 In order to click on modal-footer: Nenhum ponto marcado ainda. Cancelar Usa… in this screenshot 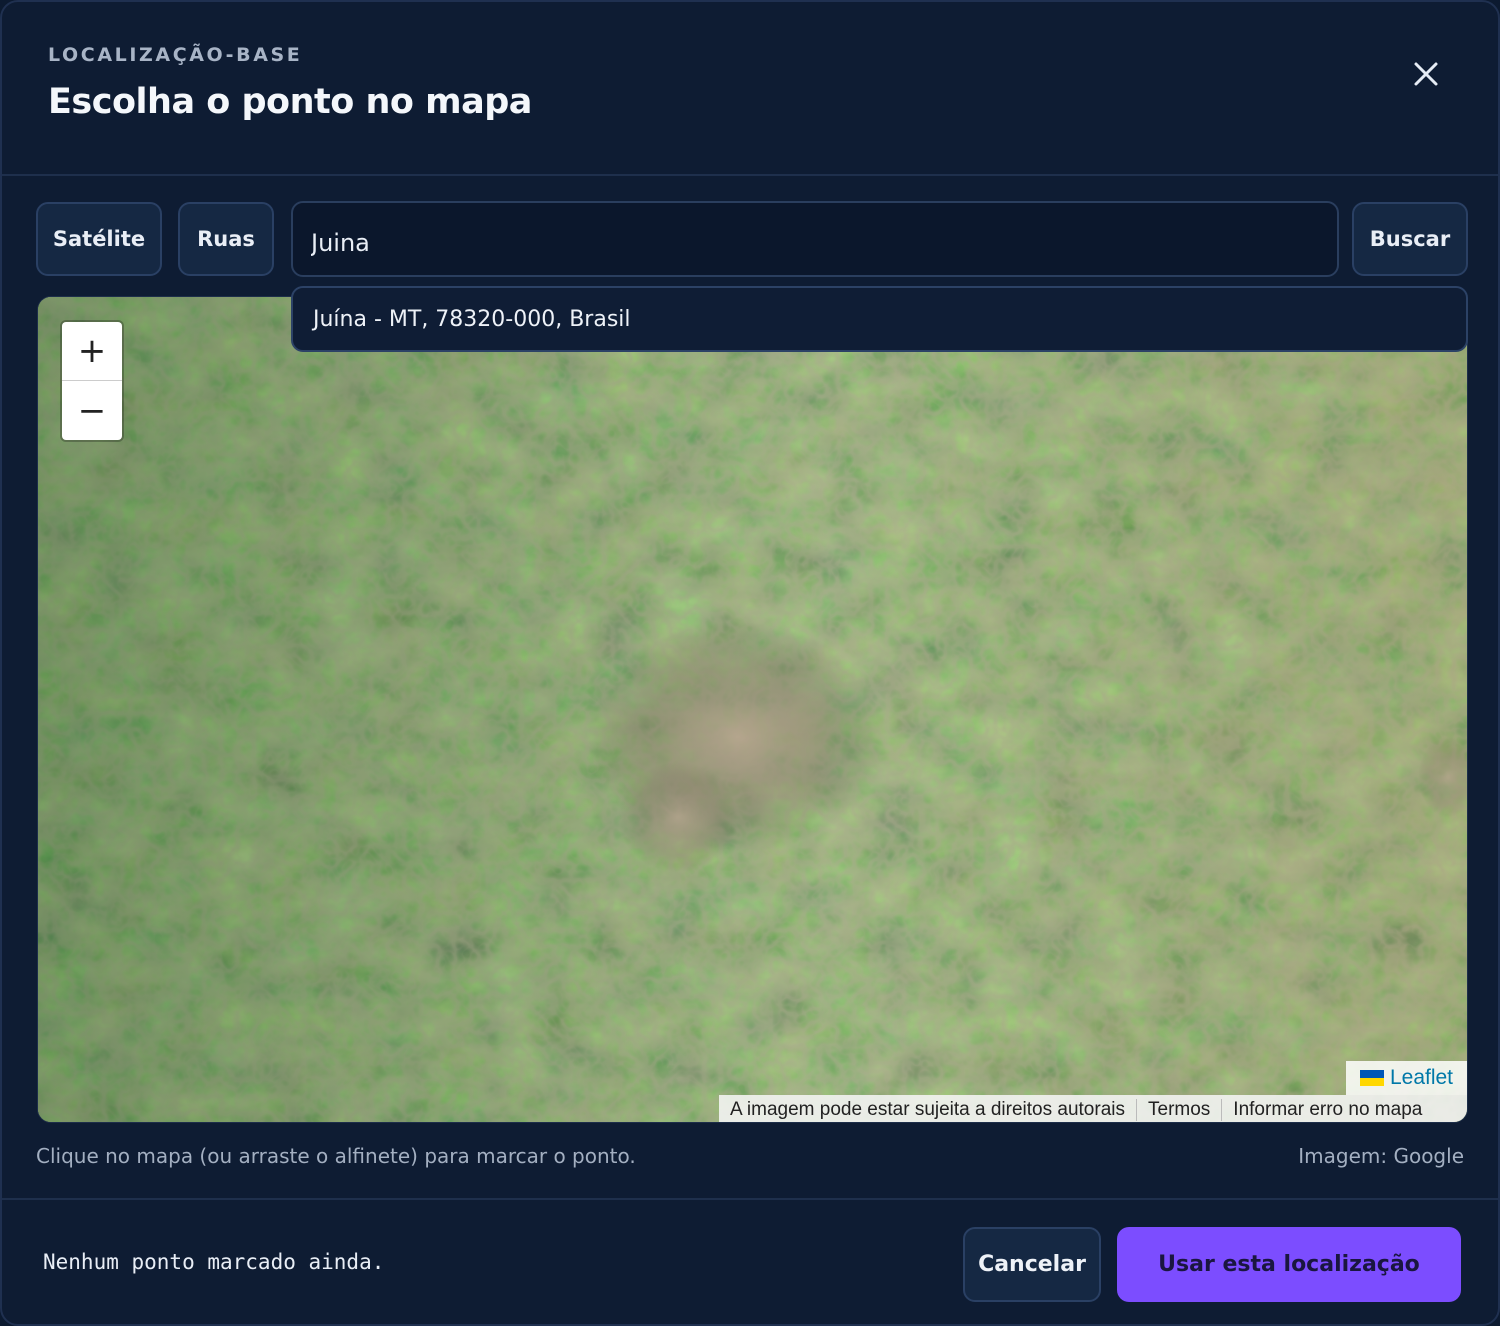, I will do `click(750, 1261)`.